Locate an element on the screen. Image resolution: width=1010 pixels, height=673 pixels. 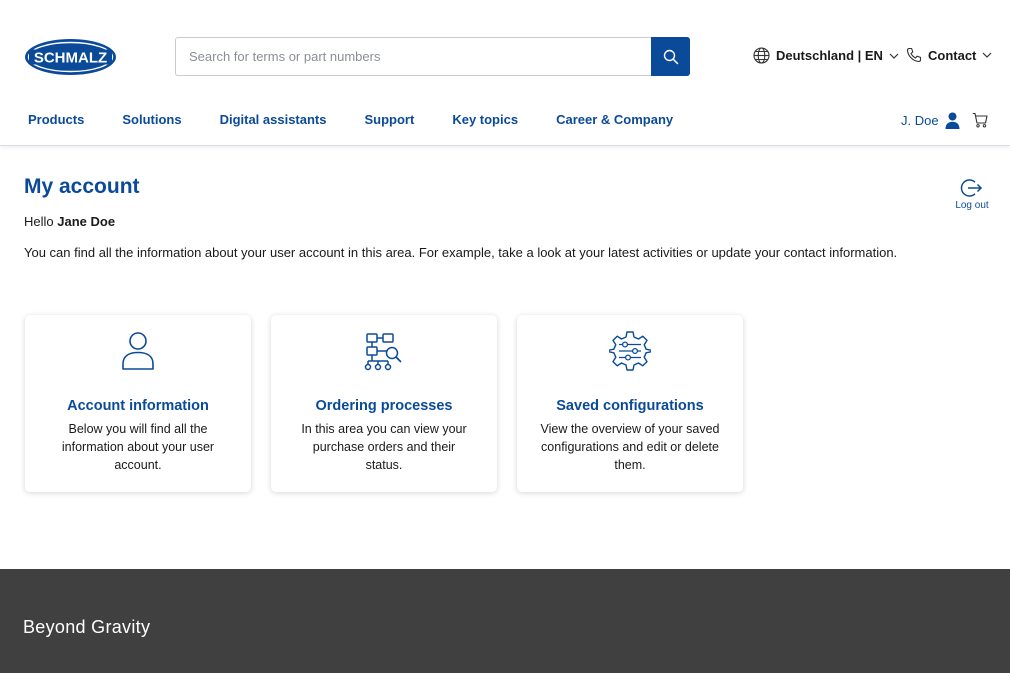
process-flow-icon is located at coordinates (383, 352).